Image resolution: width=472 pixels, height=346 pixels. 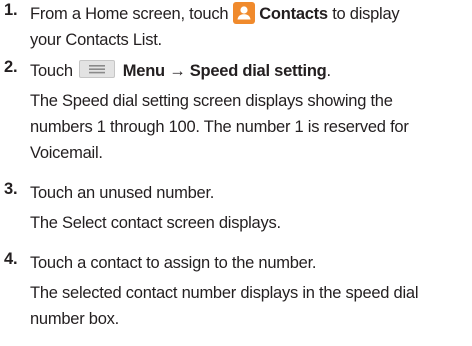 I want to click on description-line: Voicemail., so click(x=66, y=153).